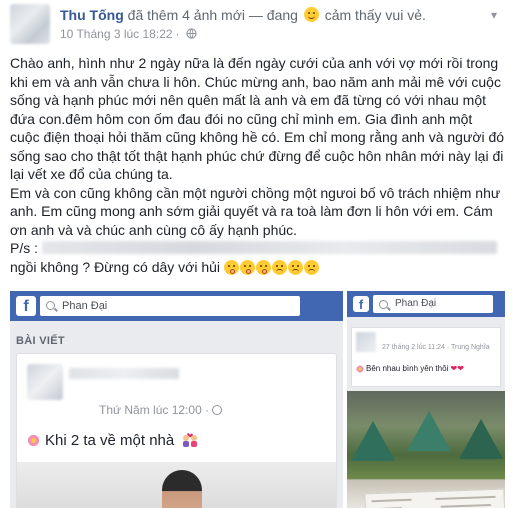 This screenshot has width=513, height=508. I want to click on side-status-text: Bên nhau bình yên thôi, so click(407, 368).